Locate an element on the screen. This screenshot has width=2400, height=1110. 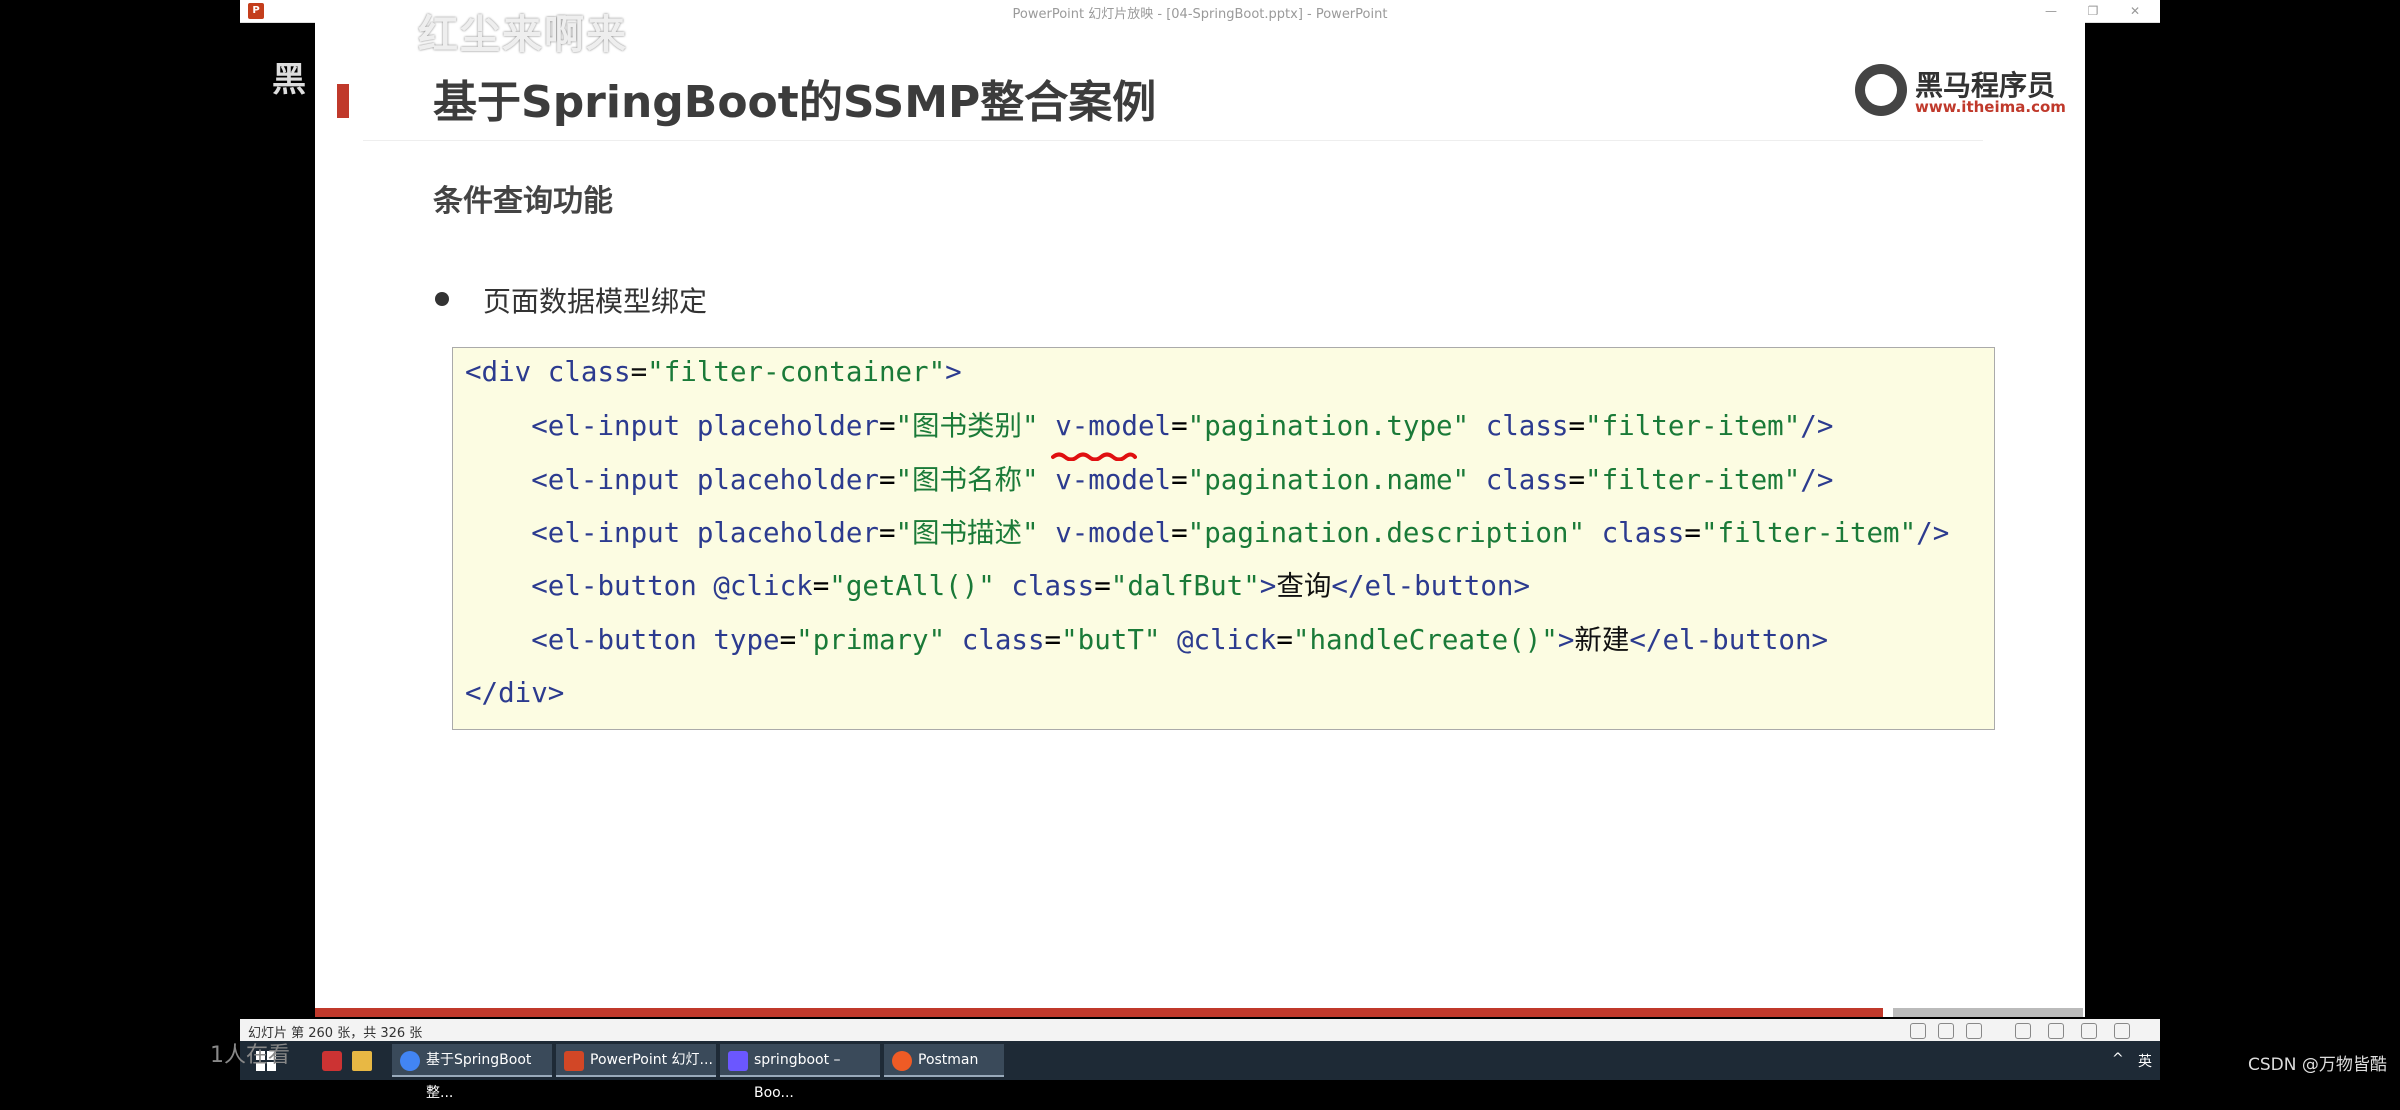
file-explorer-icon is located at coordinates (362, 1060).